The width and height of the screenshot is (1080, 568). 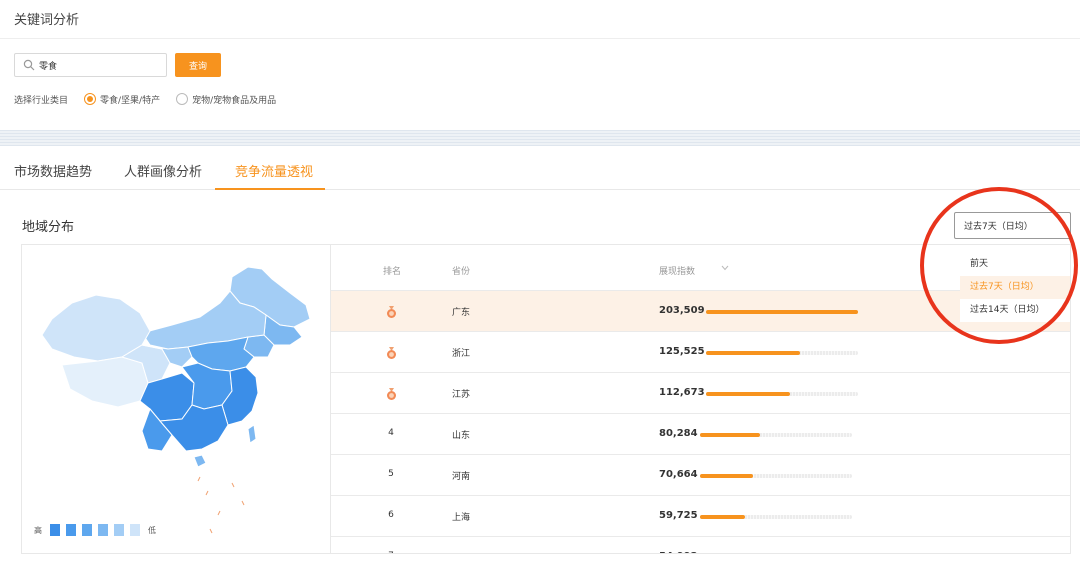 I want to click on tab-competition-traffic: 竞争流量透视, so click(x=274, y=170).